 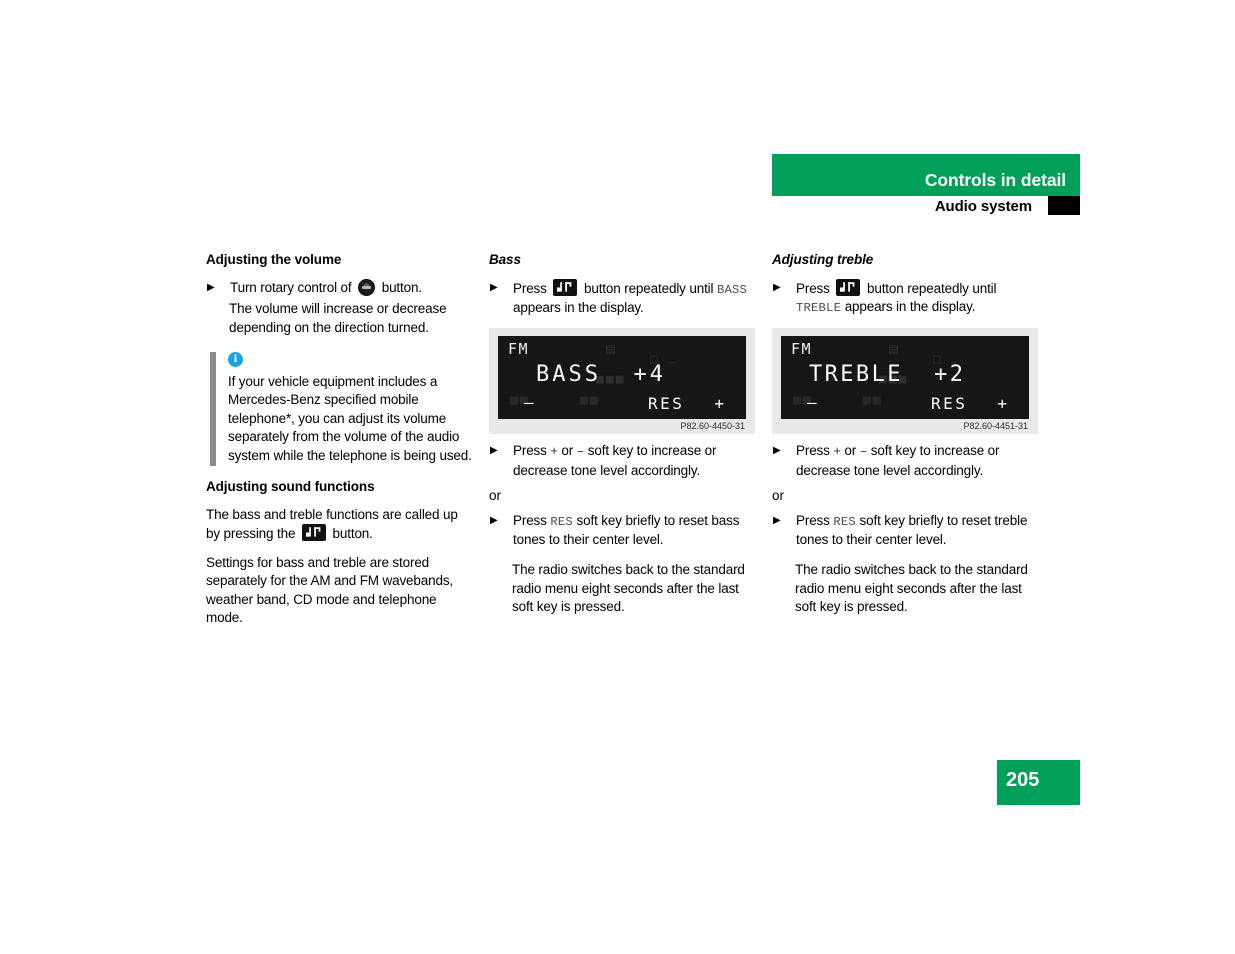 What do you see at coordinates (235, 359) in the screenshot?
I see `info-icon` at bounding box center [235, 359].